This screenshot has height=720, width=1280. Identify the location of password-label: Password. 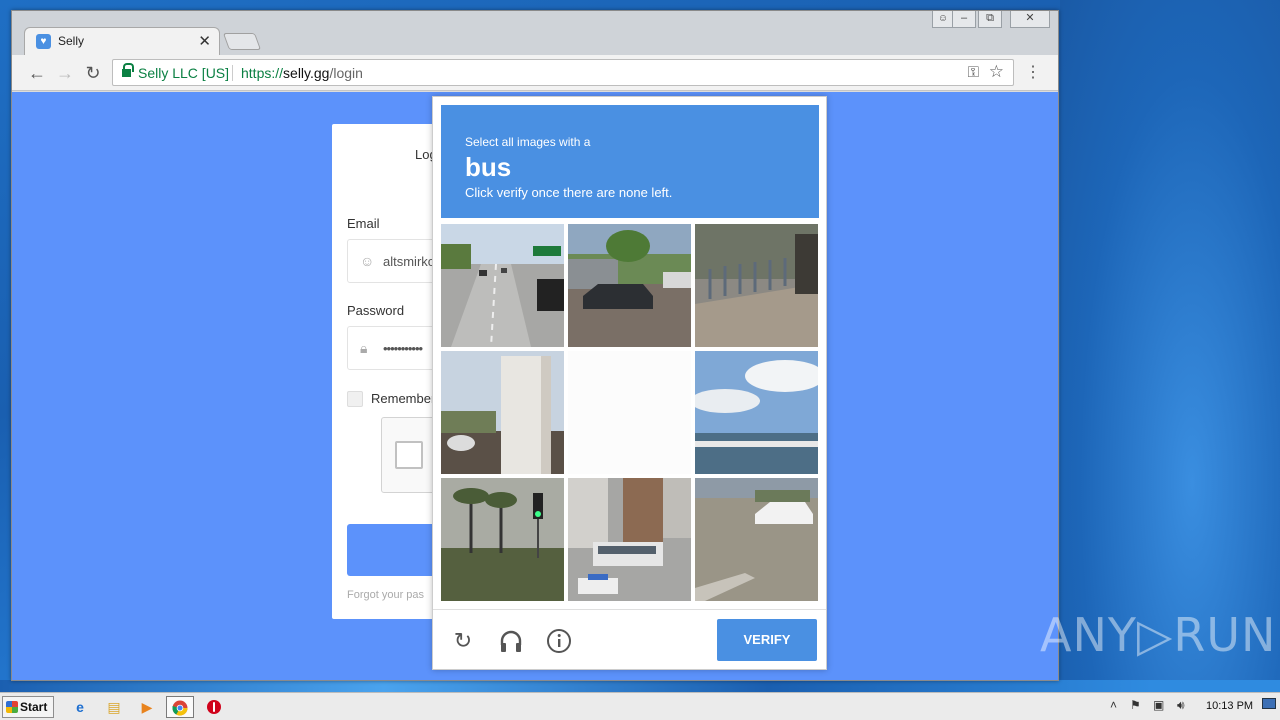
(376, 310).